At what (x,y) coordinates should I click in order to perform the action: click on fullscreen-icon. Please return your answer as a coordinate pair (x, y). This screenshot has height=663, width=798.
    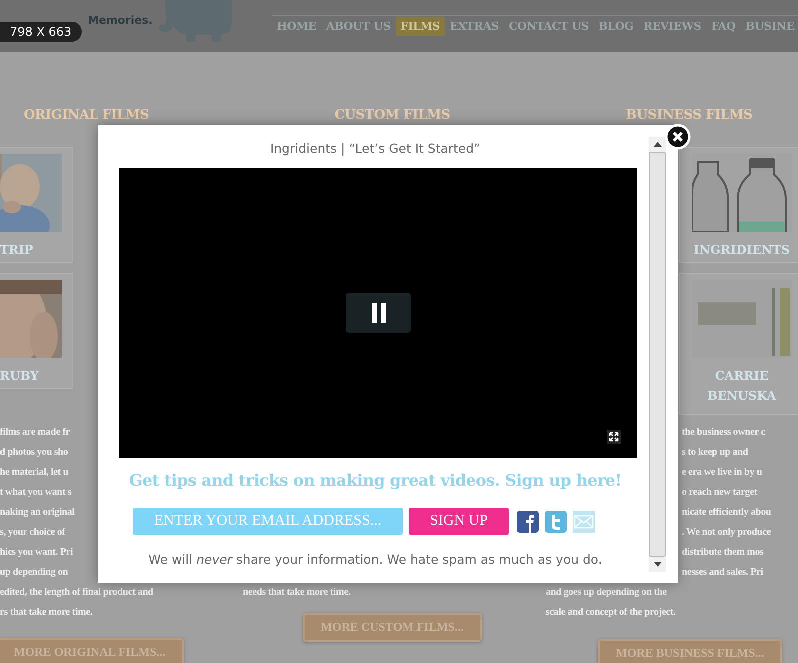
    Looking at the image, I should click on (614, 437).